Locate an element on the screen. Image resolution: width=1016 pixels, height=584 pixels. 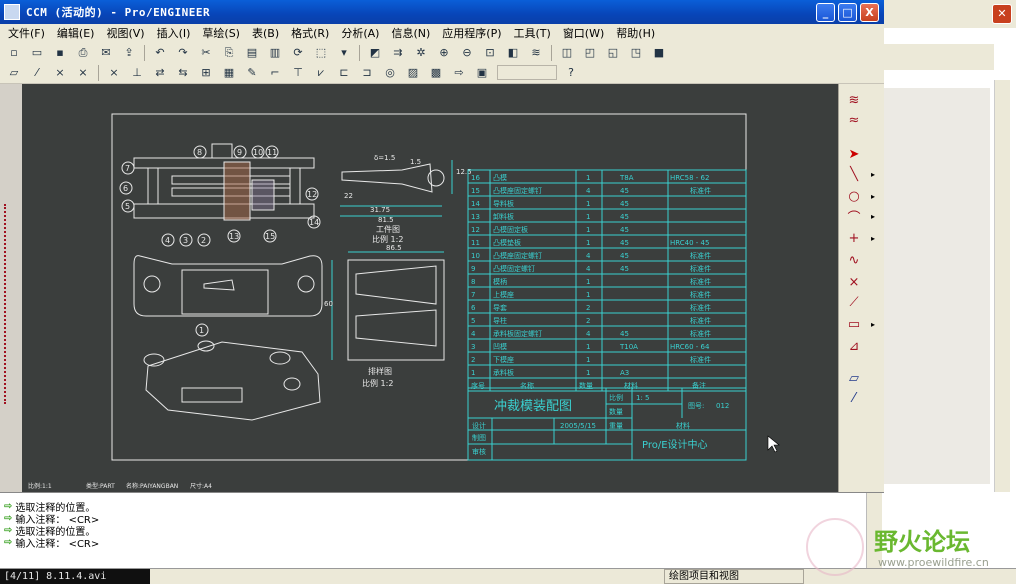
point-icon: + is located at coordinates (854, 239).